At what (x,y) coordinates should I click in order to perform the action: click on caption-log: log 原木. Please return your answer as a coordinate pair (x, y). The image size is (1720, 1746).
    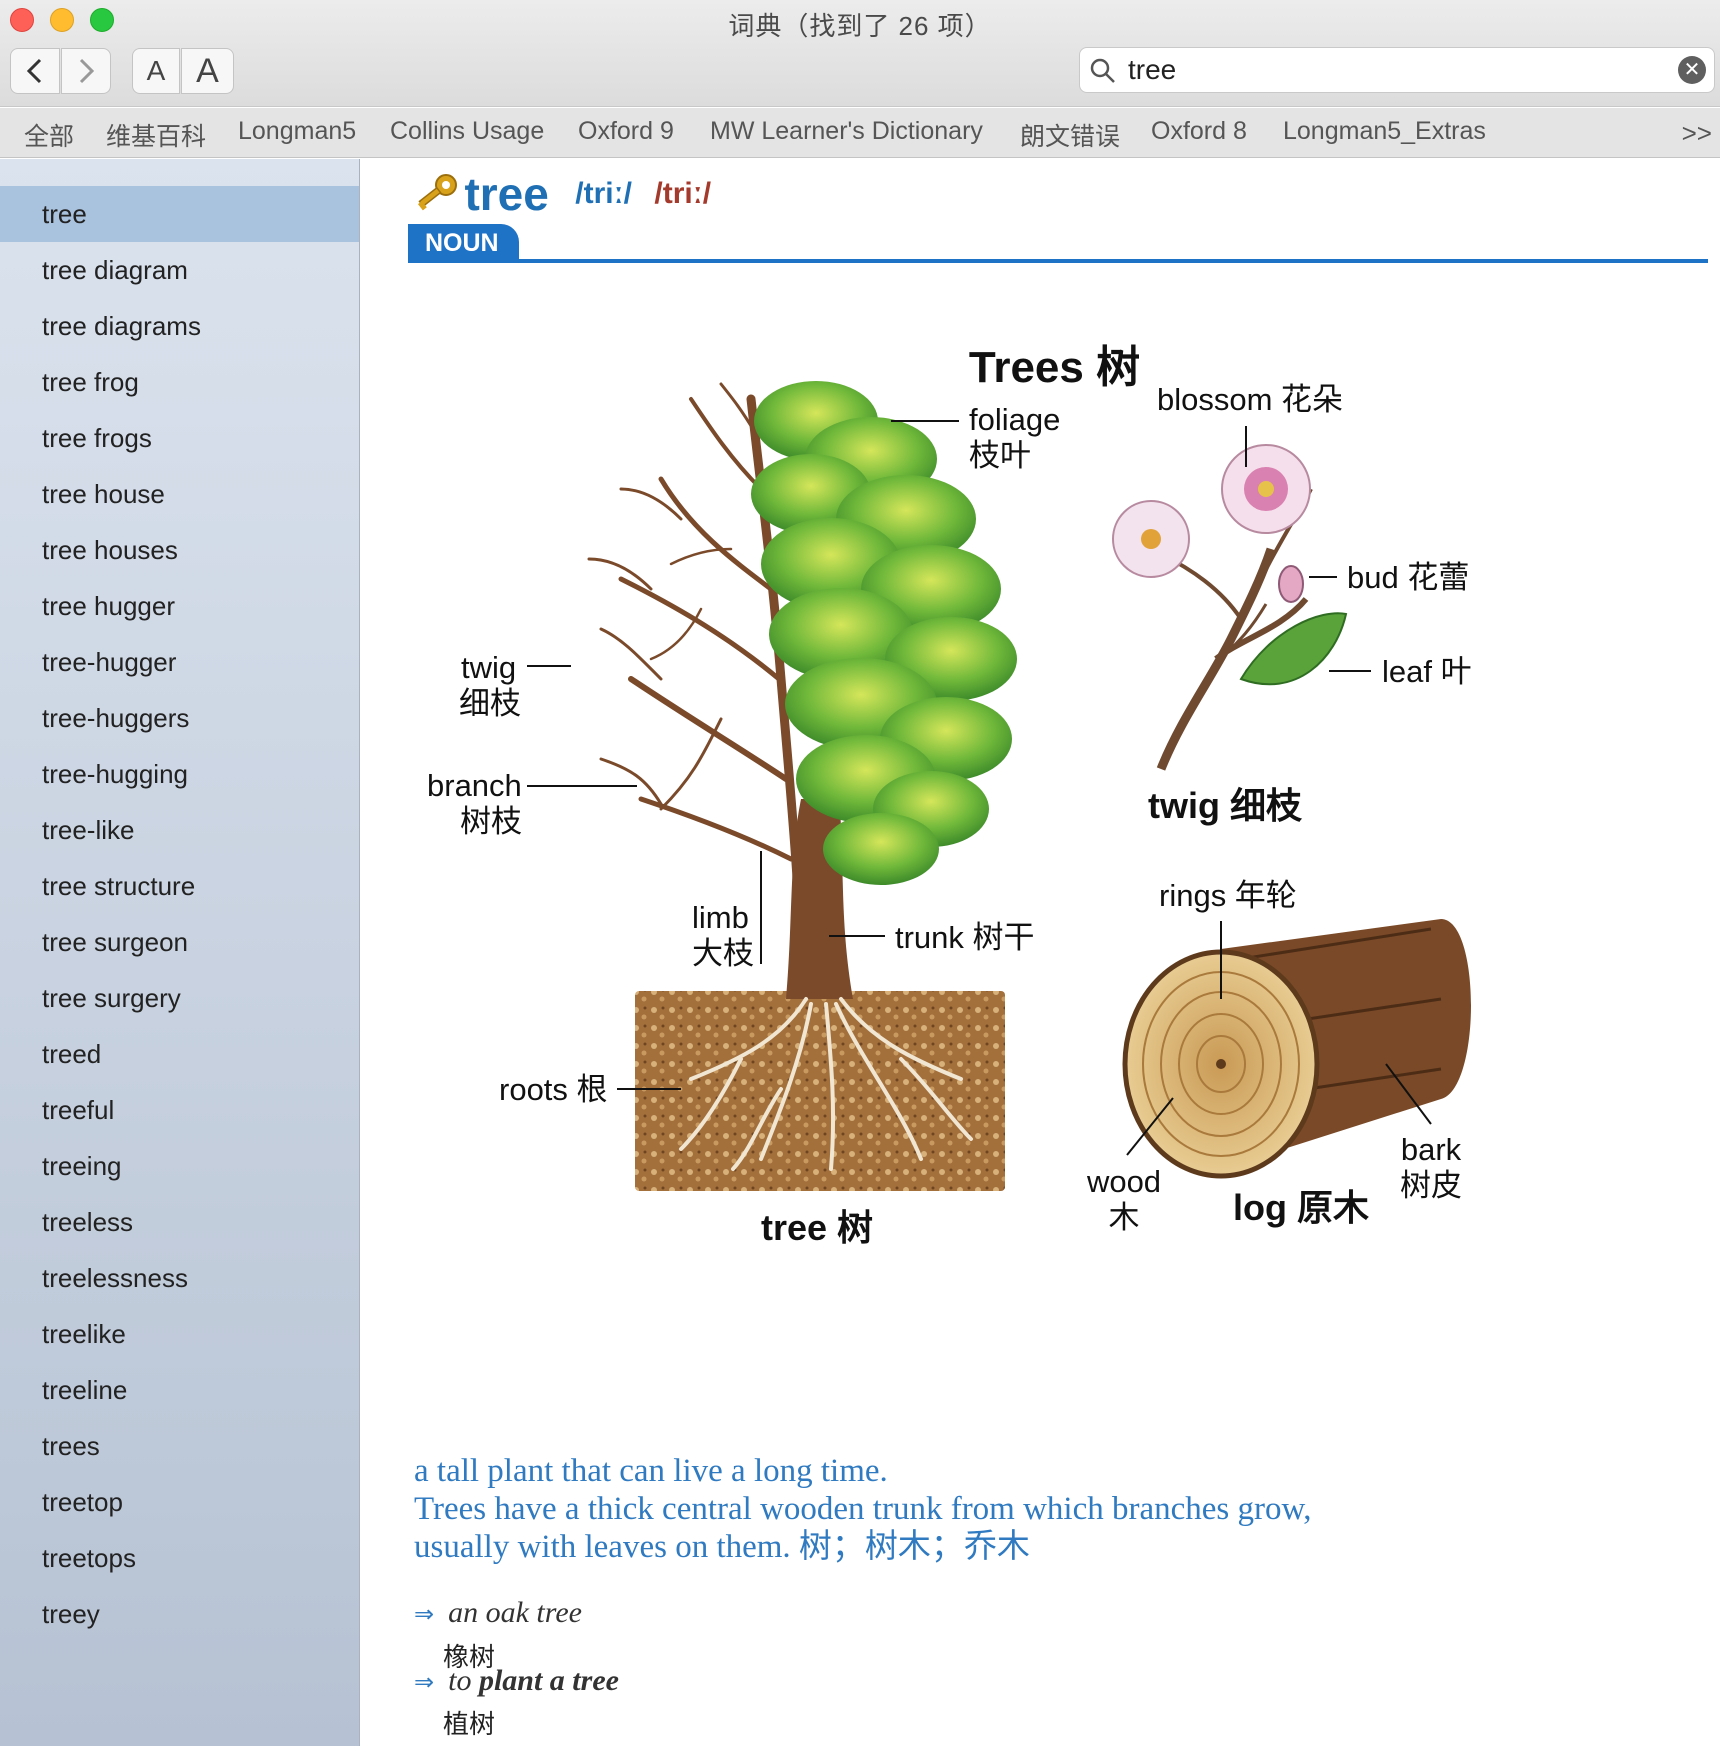
    Looking at the image, I should click on (1301, 1207).